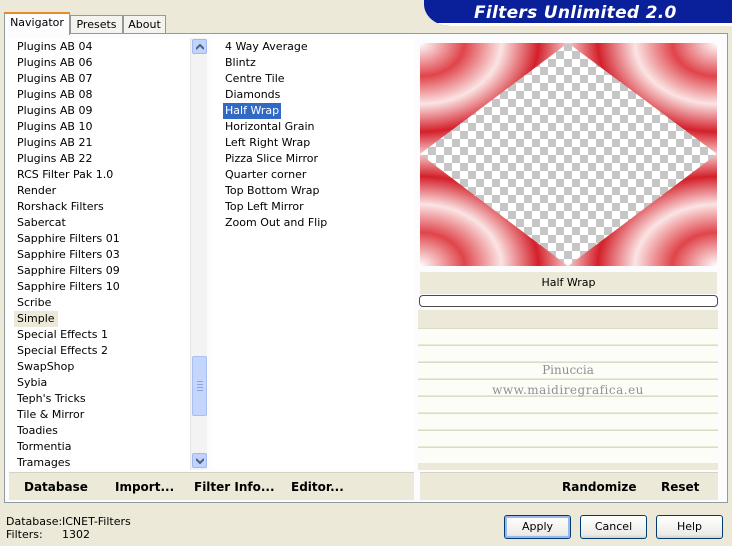 This screenshot has height=546, width=732. I want to click on chevron-down-icon, so click(200, 461).